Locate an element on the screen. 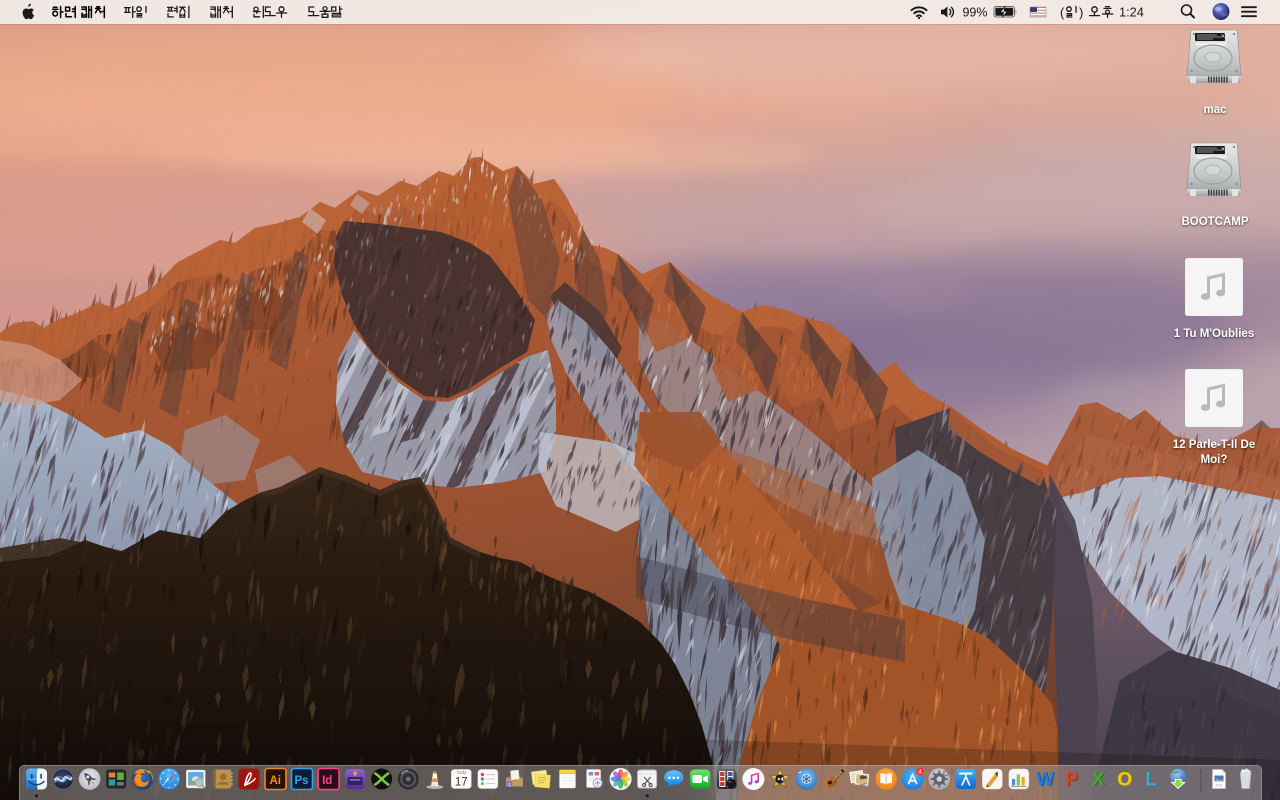  svg-text: O is located at coordinates (1124, 779).